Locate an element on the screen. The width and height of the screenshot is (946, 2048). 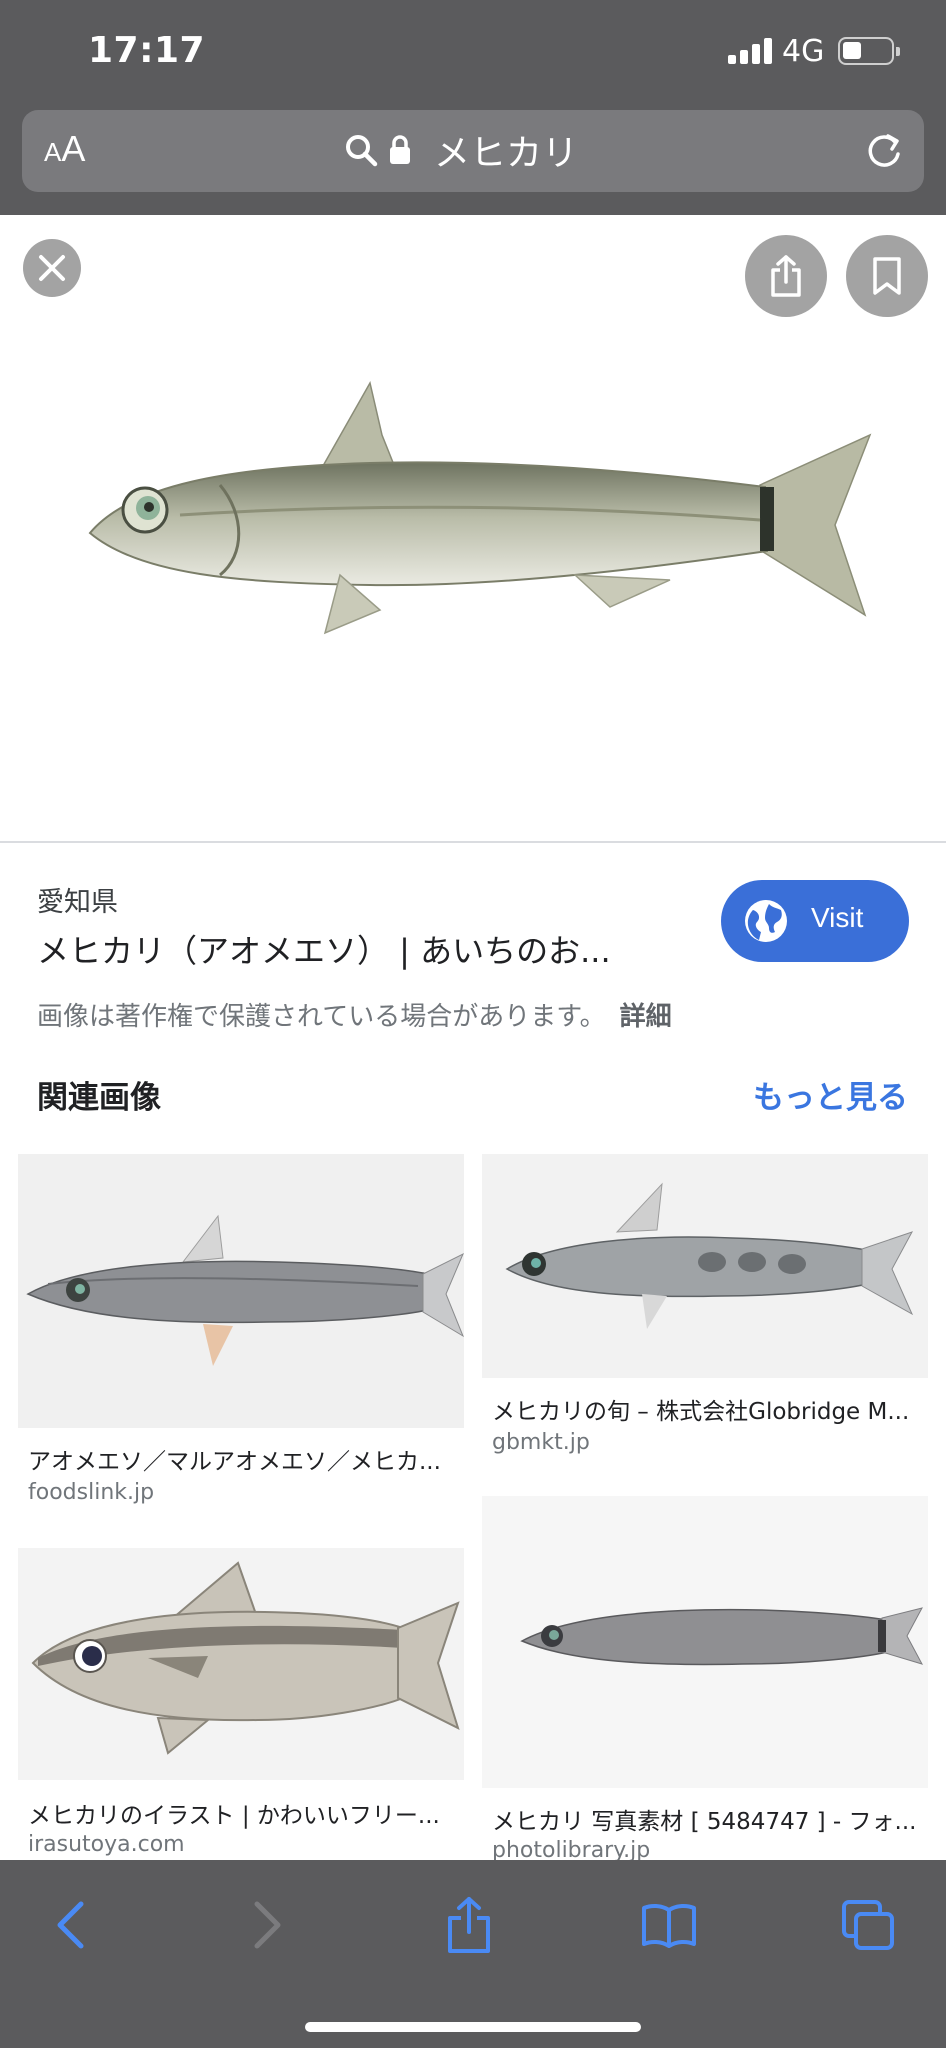
copyright-notice: 画像は著作権で保護されている場合があります。 詳細 is located at coordinates (354, 1014).